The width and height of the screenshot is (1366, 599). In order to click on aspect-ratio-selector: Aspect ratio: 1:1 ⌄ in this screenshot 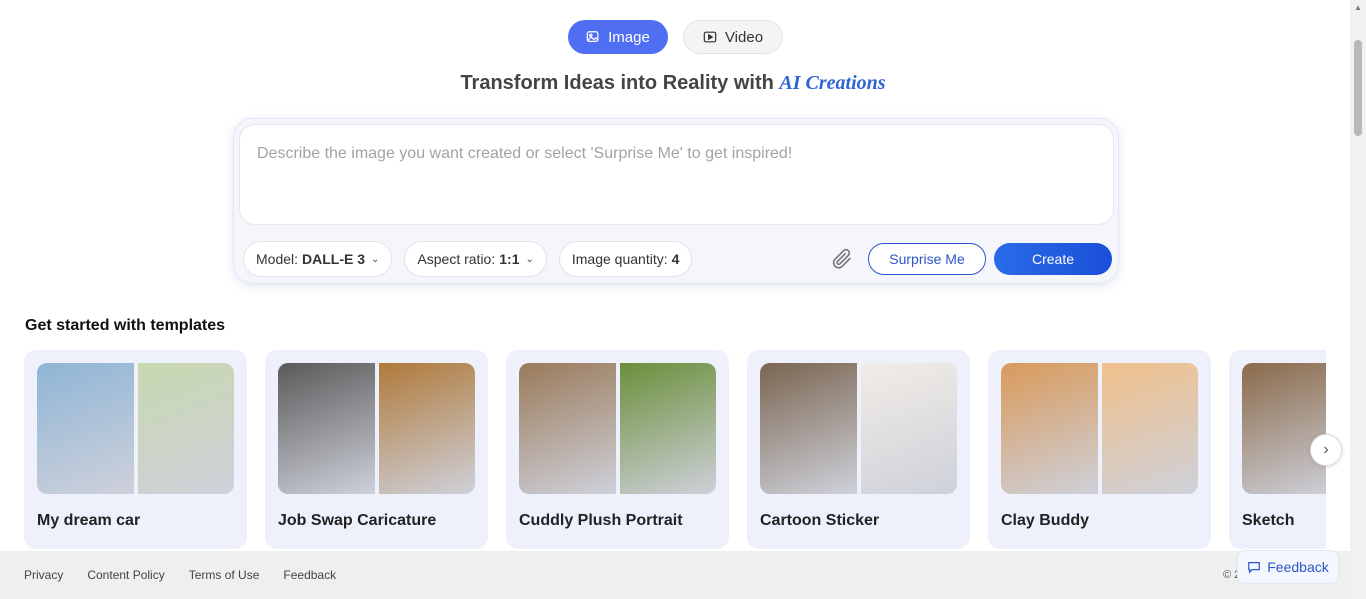, I will do `click(475, 259)`.